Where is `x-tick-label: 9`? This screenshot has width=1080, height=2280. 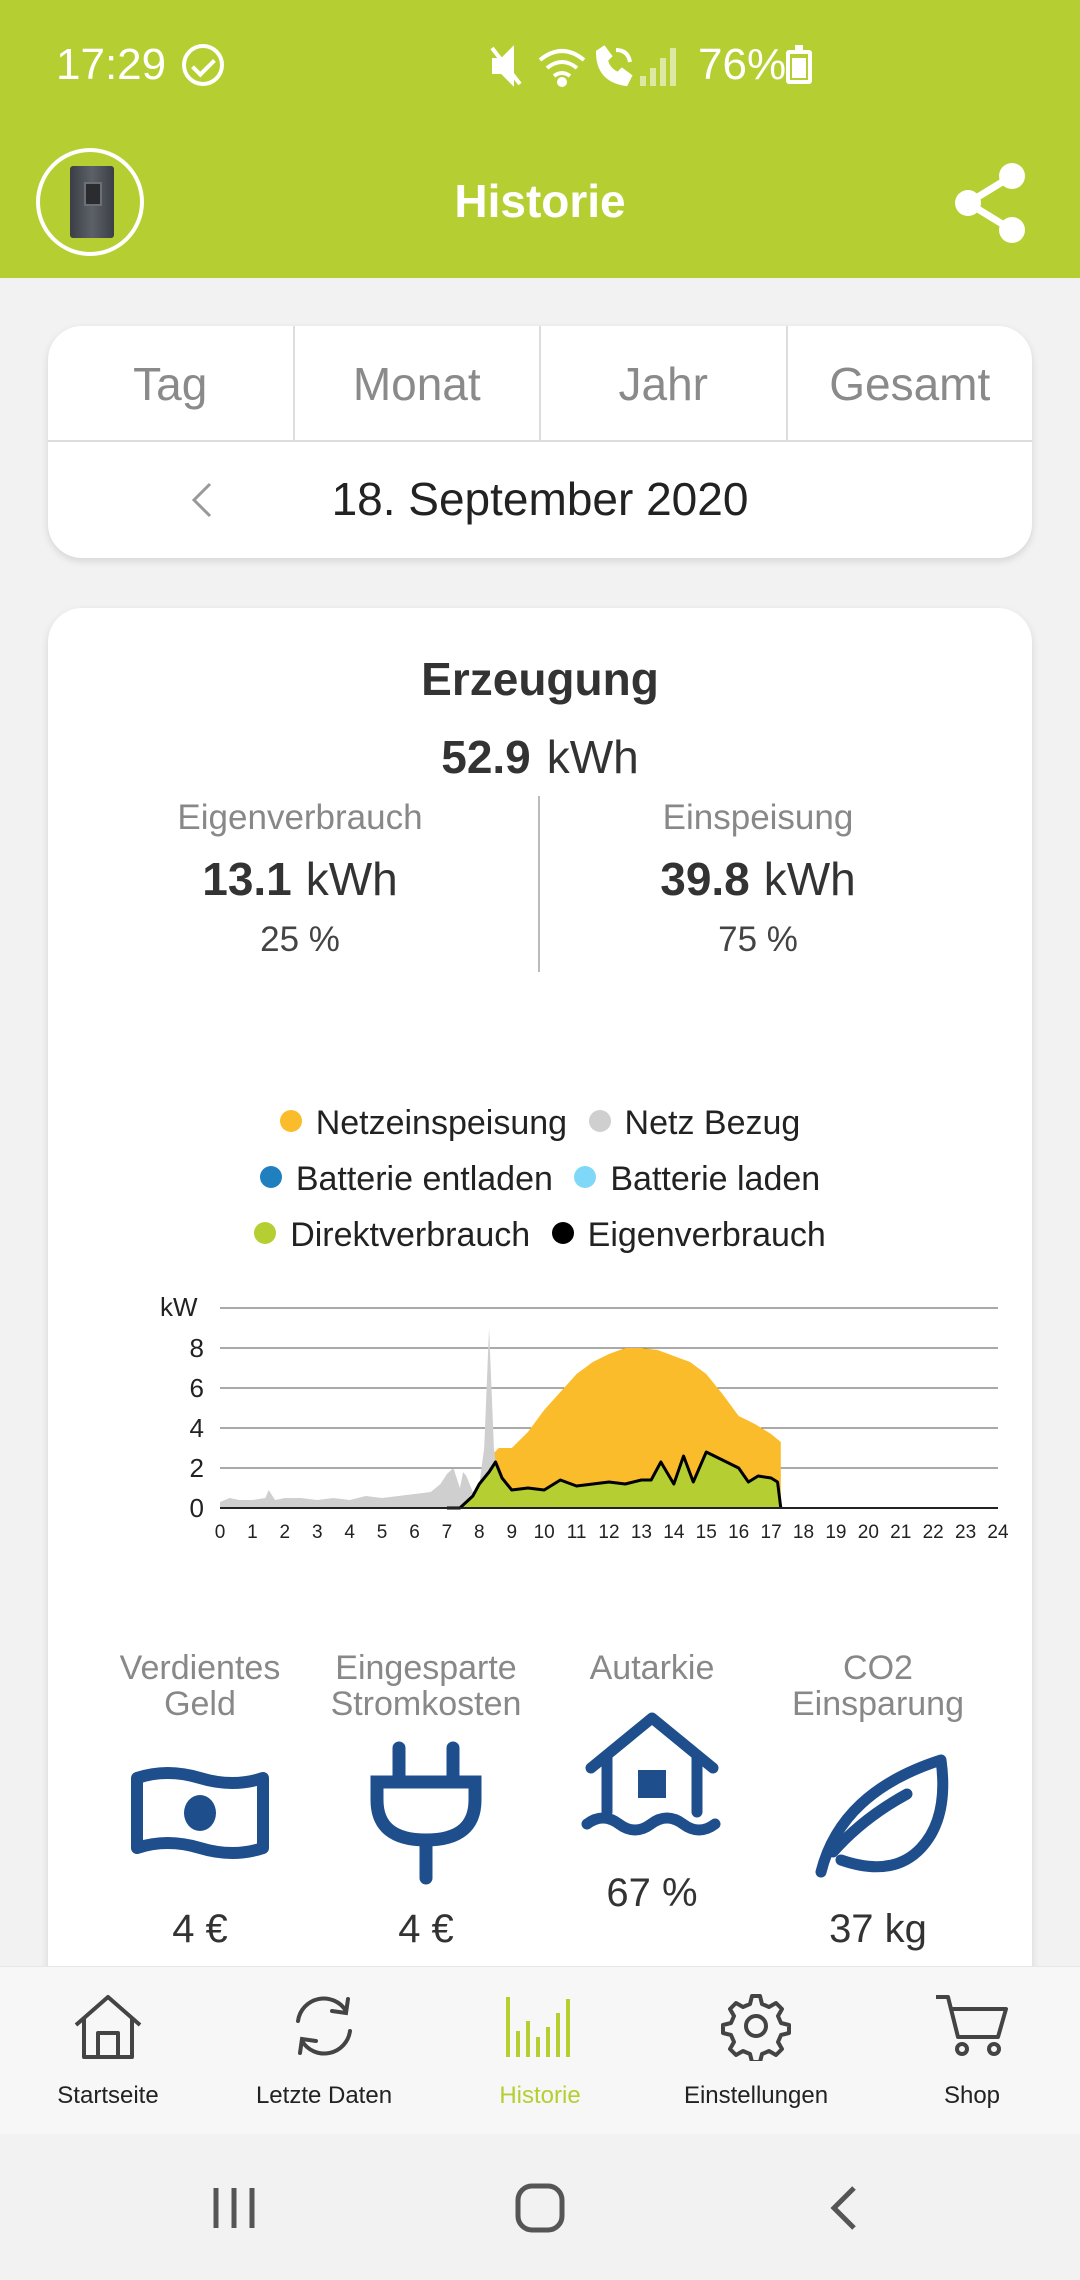
x-tick-label: 9 is located at coordinates (511, 1532).